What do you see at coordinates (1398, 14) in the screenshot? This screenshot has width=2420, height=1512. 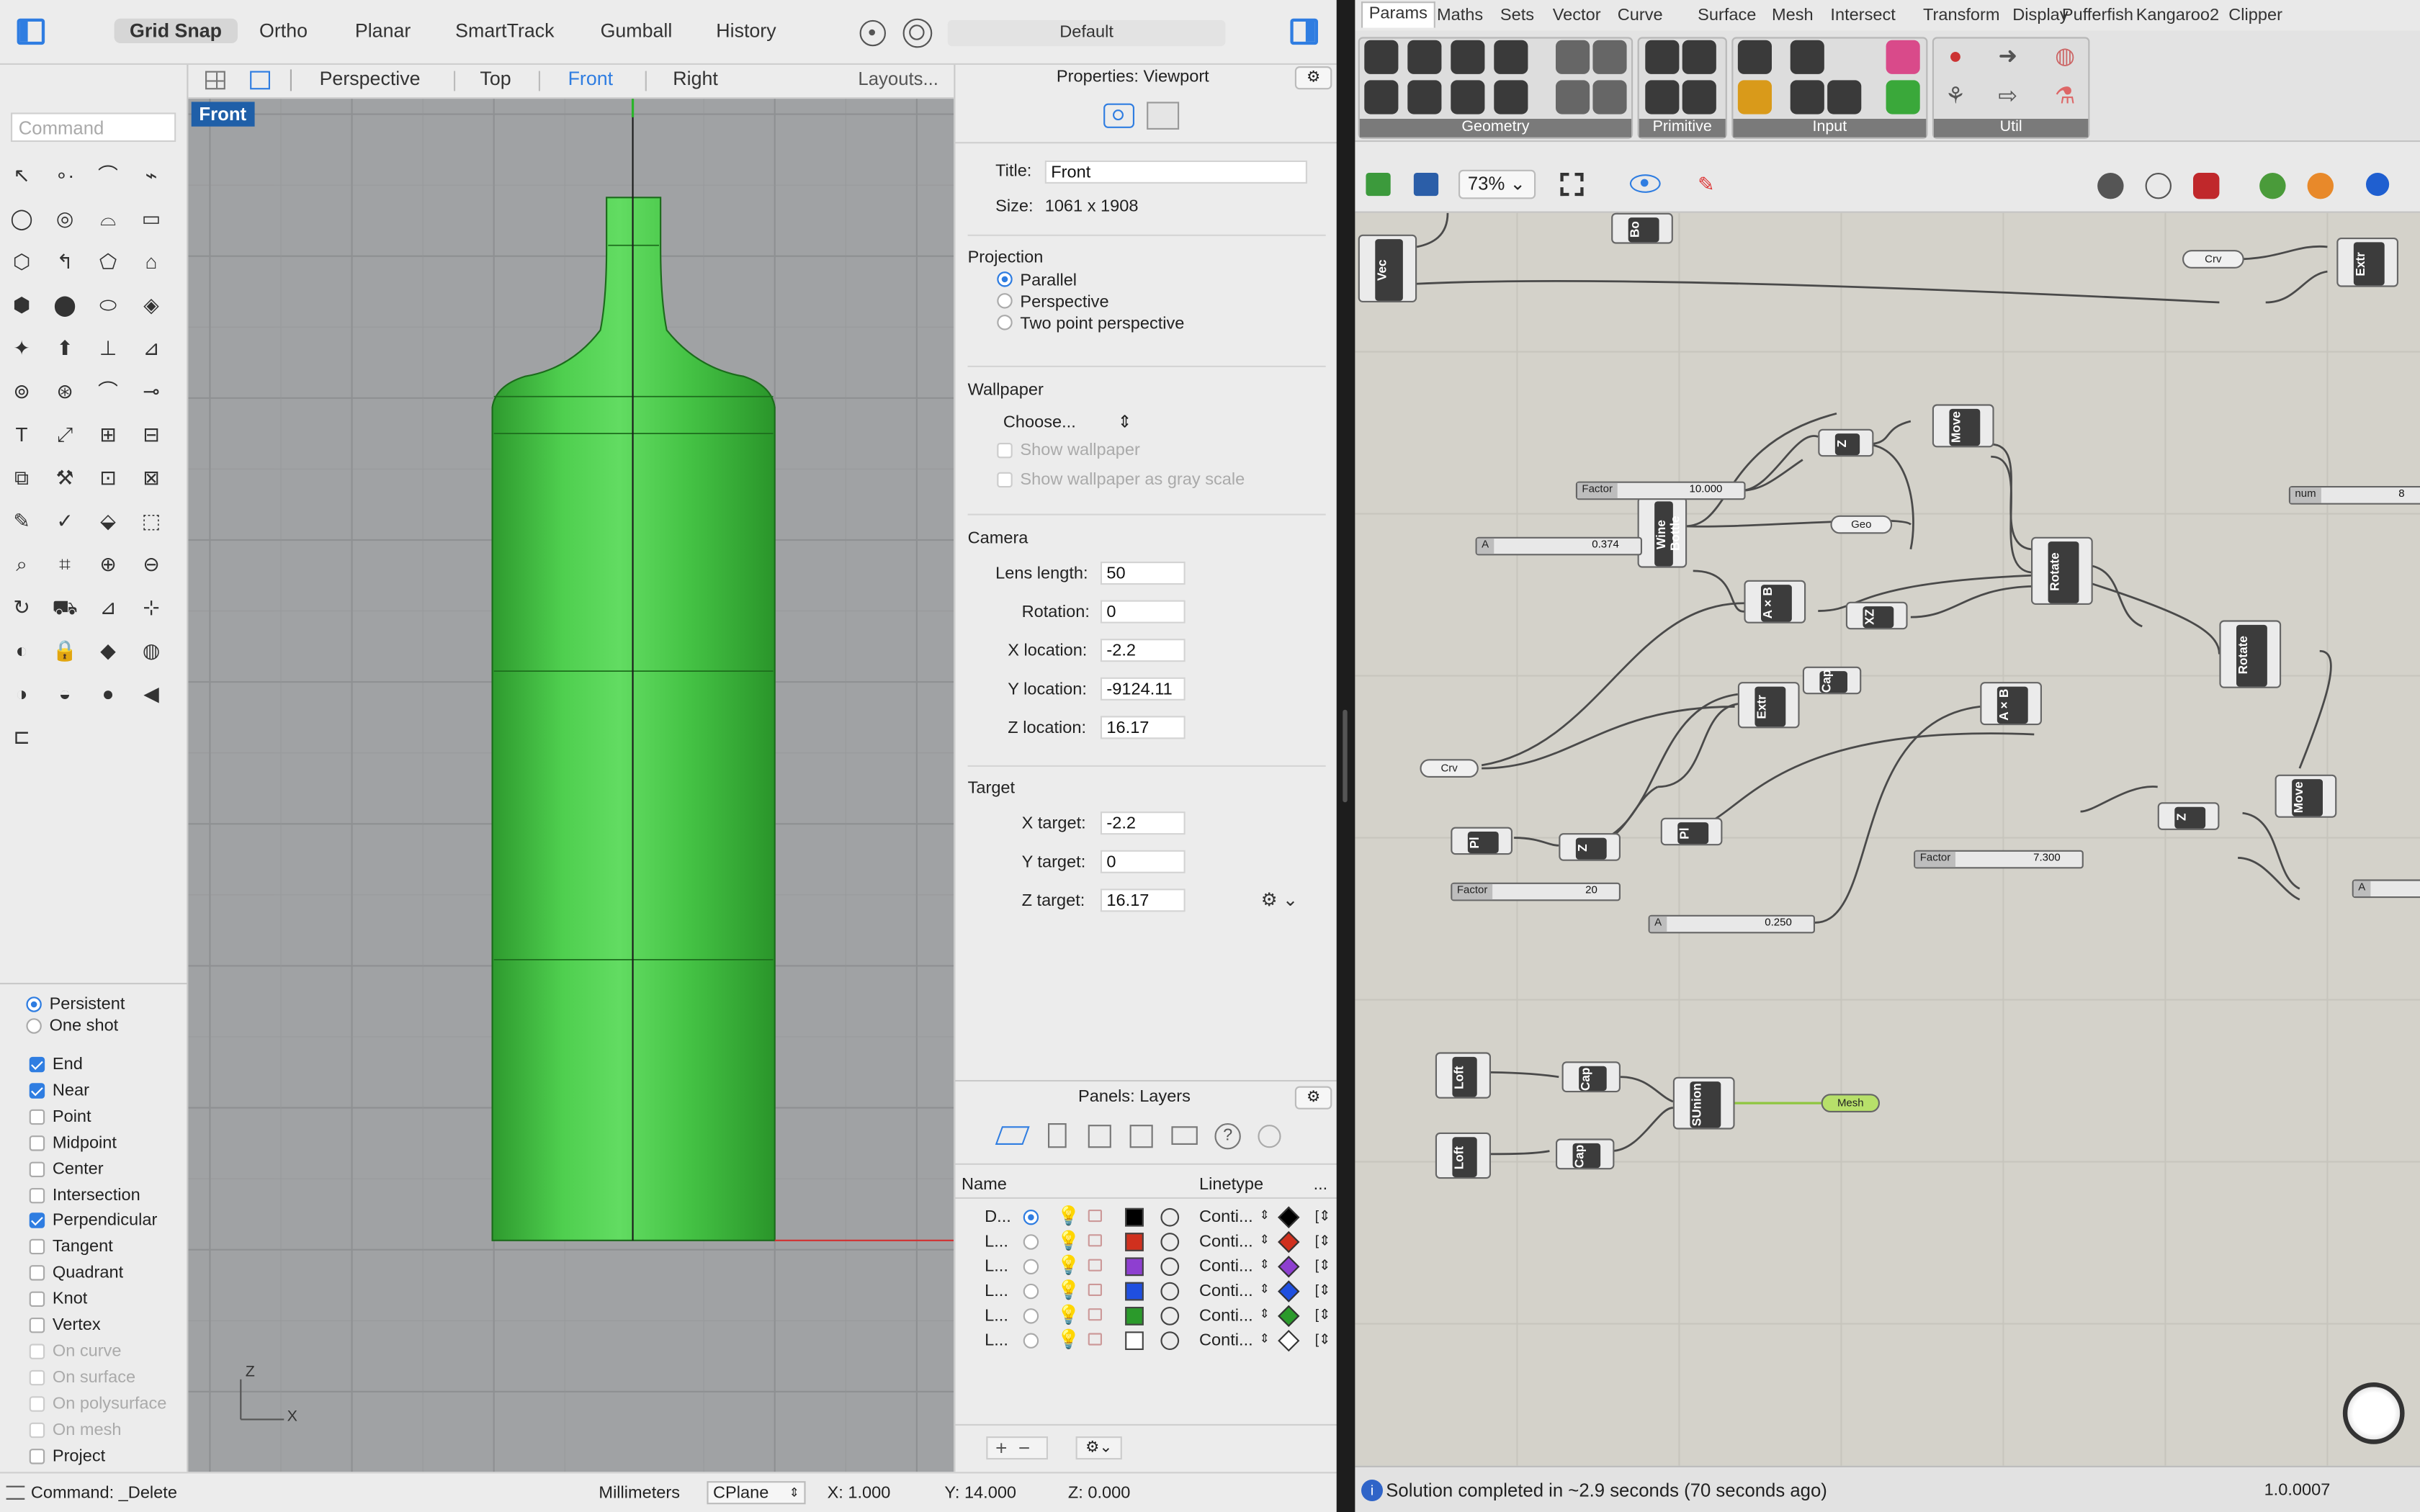 I see `gh-tab-params: Params` at bounding box center [1398, 14].